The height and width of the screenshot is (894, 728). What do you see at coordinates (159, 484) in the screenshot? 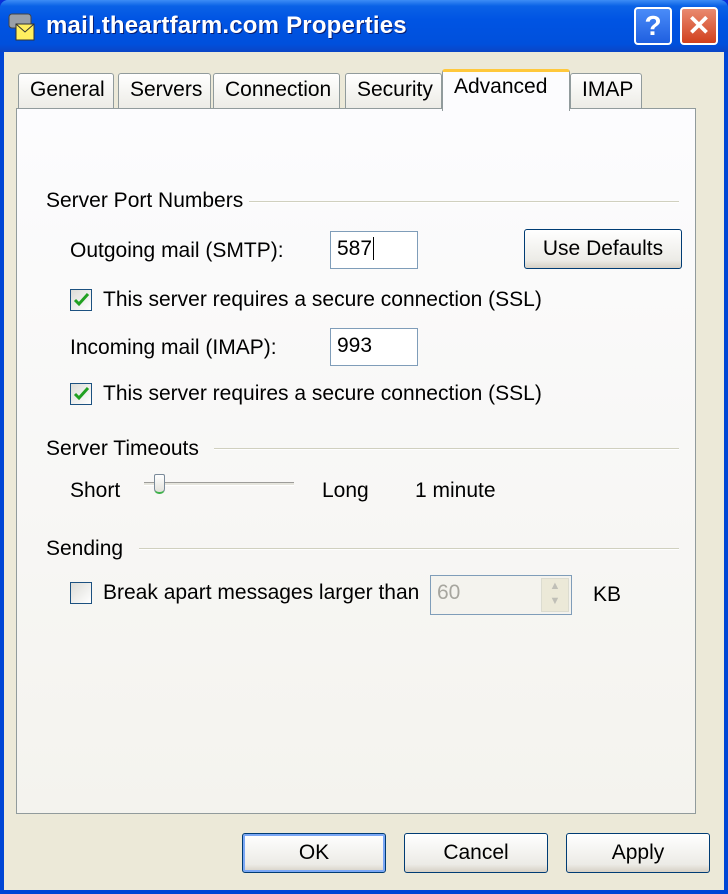
I see `timeout-slider-thumb` at bounding box center [159, 484].